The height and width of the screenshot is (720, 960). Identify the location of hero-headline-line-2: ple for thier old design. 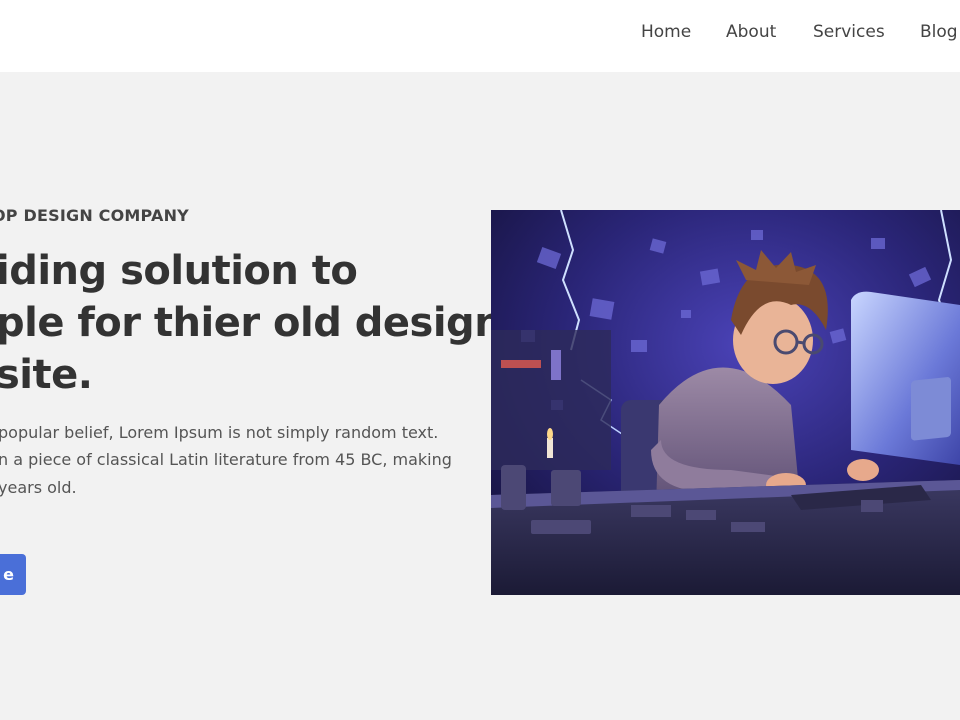
(251, 323).